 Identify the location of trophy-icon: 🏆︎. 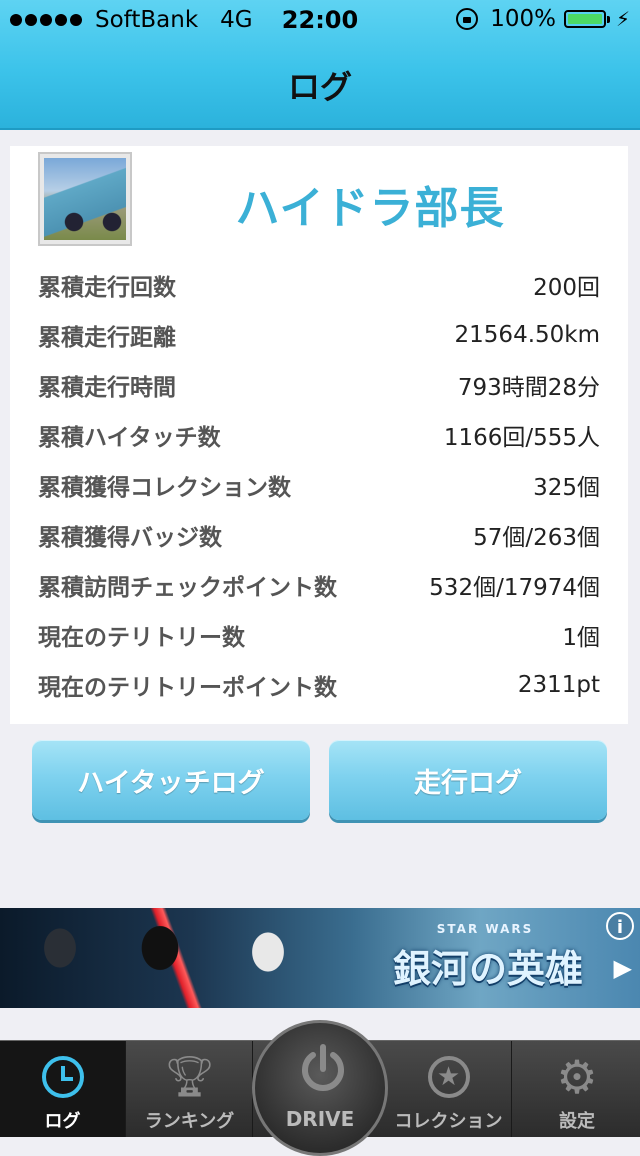
(189, 1077).